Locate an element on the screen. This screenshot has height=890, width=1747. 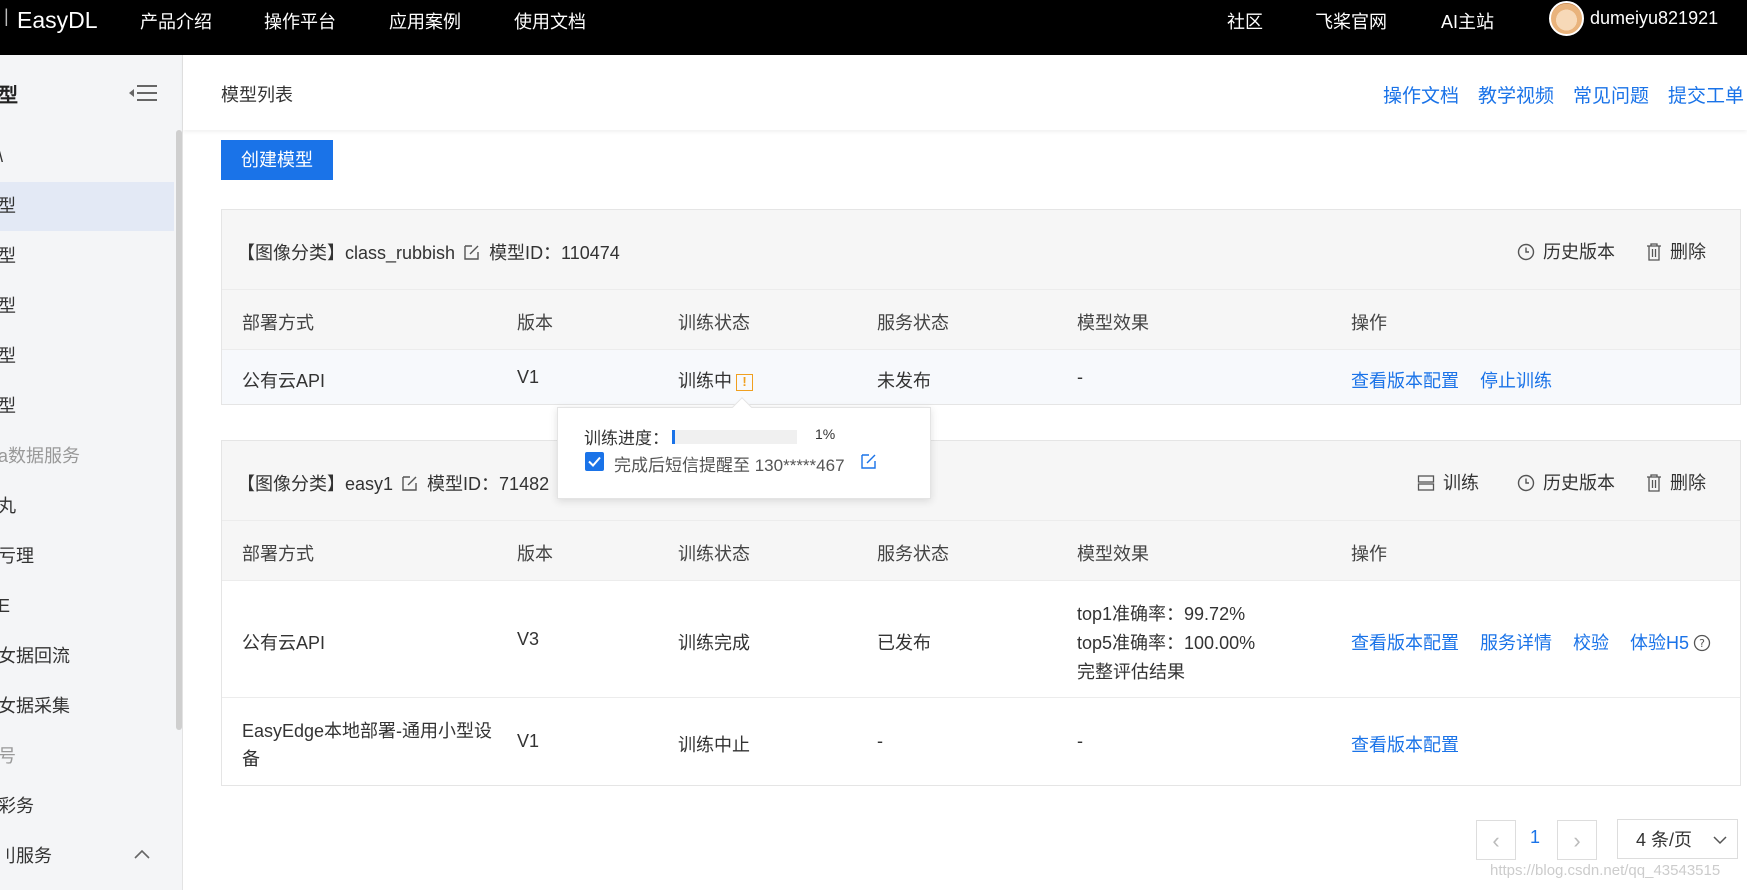
link-tutorial-video: 教学视频 is located at coordinates (1516, 94).